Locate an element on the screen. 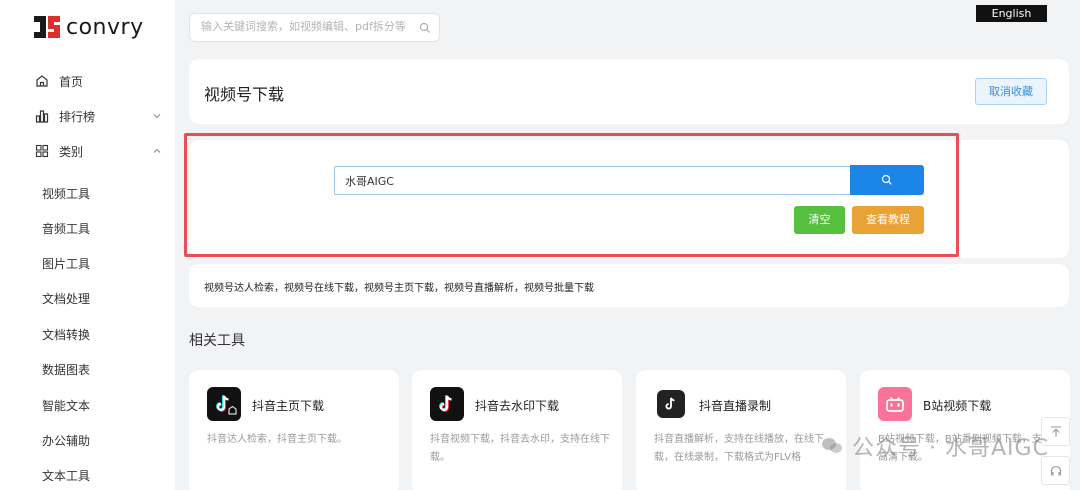  related-tool-name: 抖音去水印下载 is located at coordinates (517, 406).